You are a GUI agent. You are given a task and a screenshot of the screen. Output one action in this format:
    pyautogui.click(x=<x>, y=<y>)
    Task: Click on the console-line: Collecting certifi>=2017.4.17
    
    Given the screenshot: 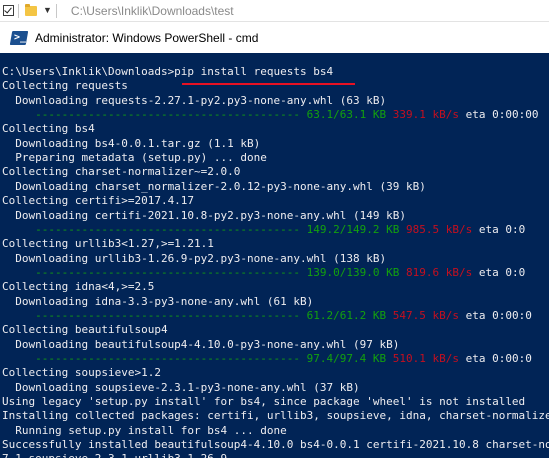 What is the action you would take?
    pyautogui.click(x=98, y=201)
    